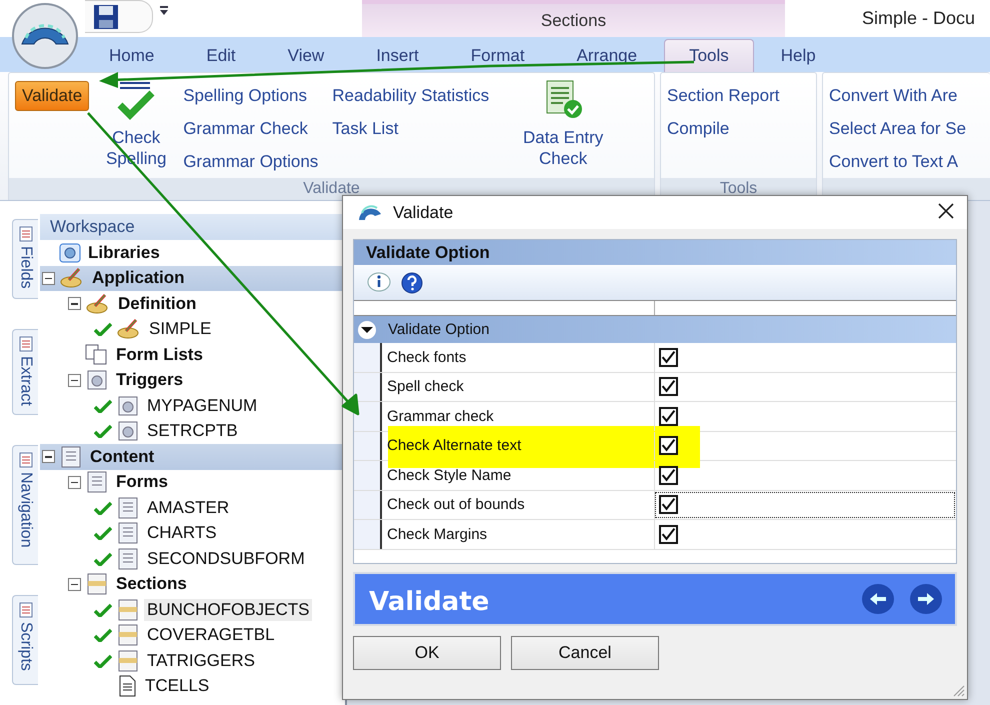 This screenshot has height=705, width=990. Describe the element at coordinates (958, 690) in the screenshot. I see `resize-grip-icon` at that location.